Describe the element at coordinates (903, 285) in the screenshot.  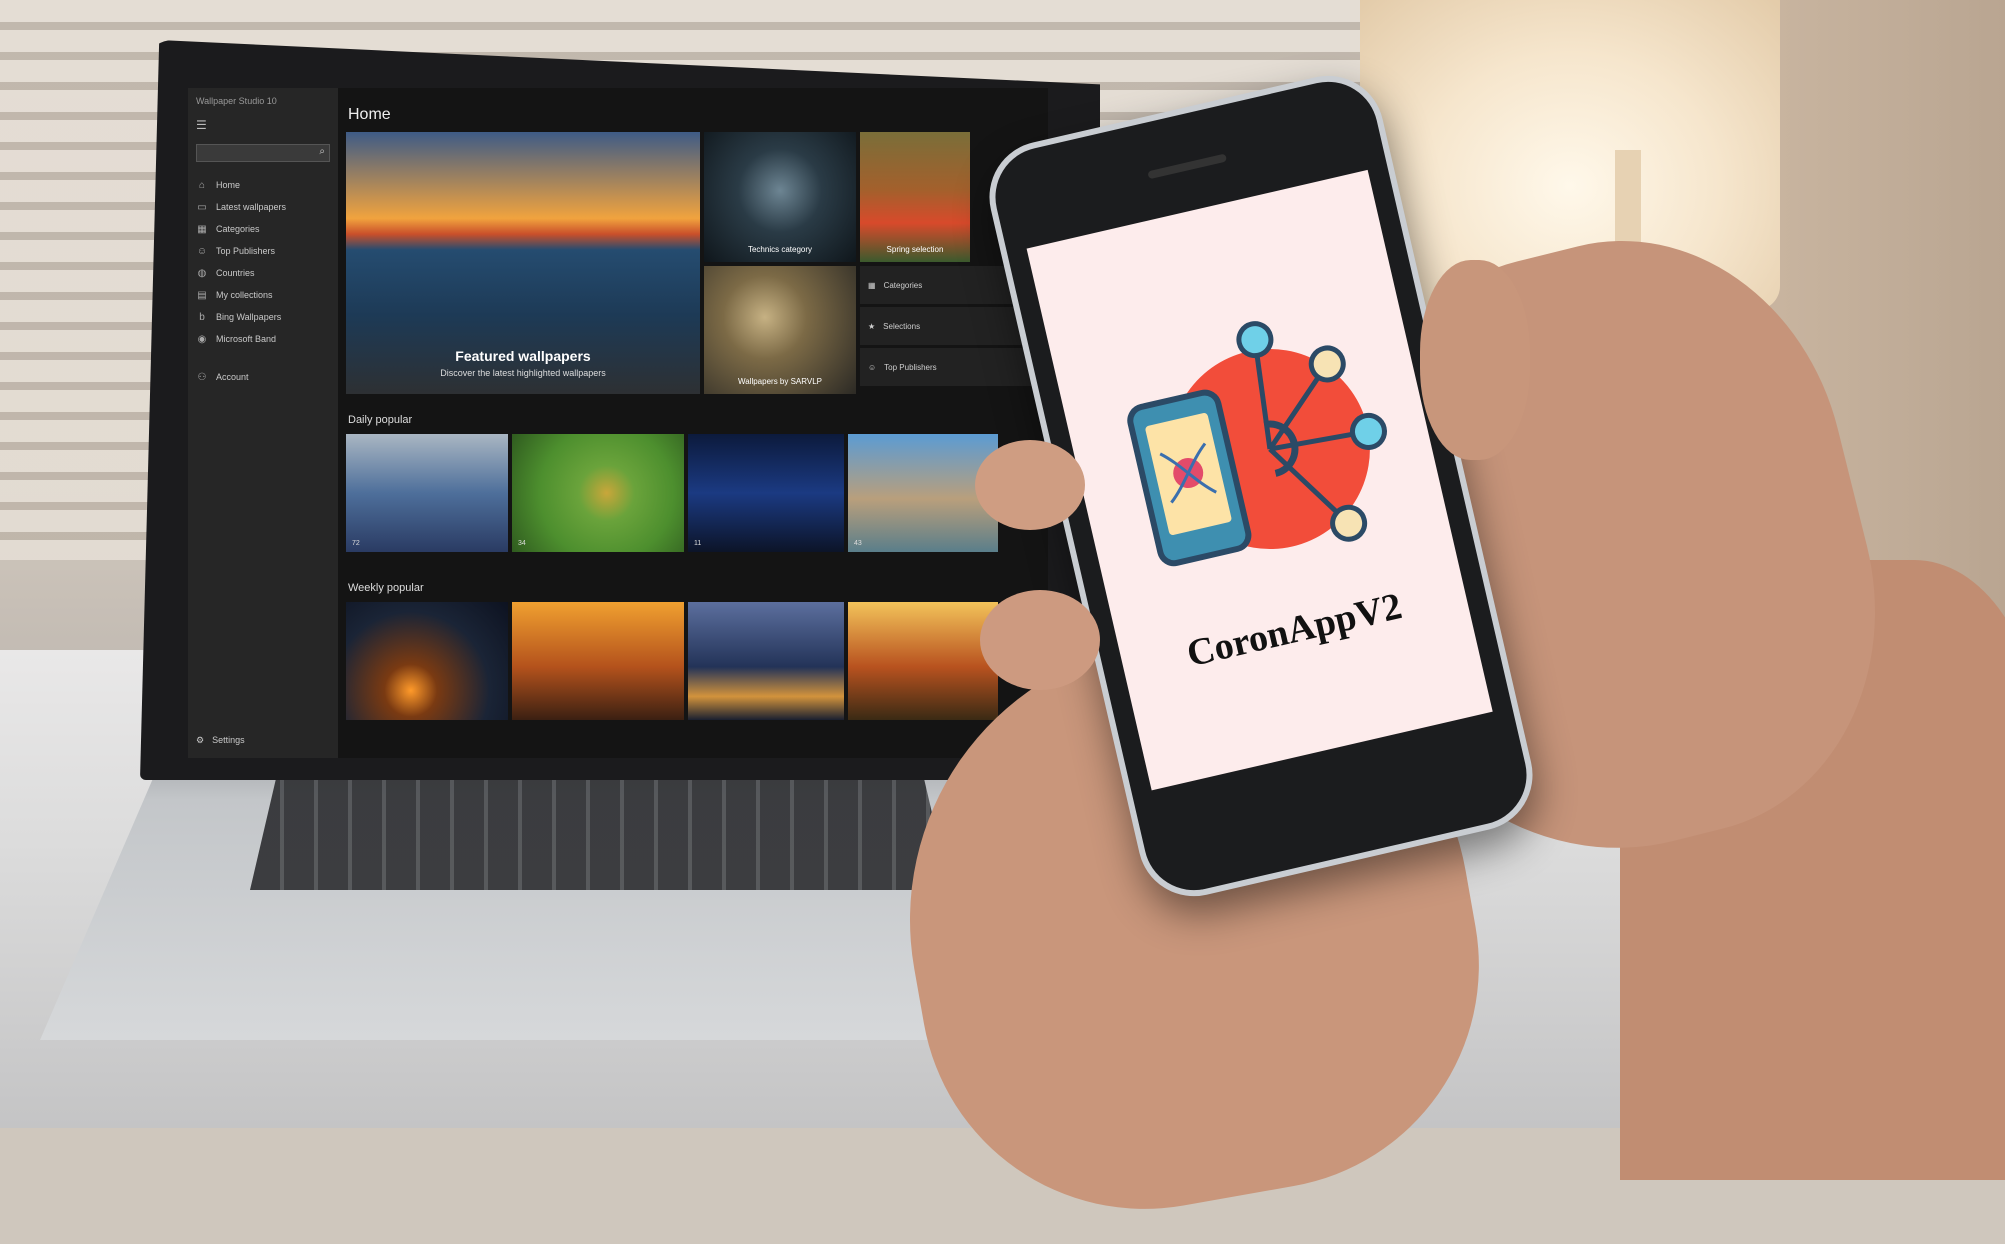
I see `link-label: Categories` at that location.